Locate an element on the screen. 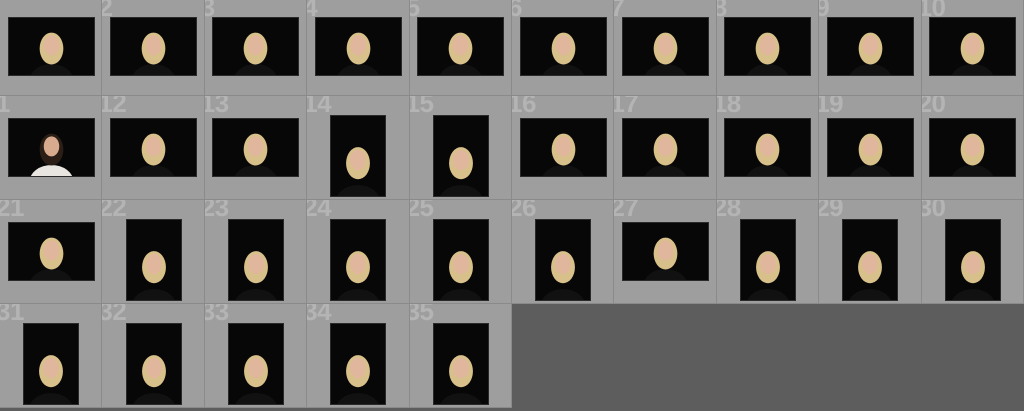 This screenshot has height=411, width=1024. thumbnail-cell: 33 is located at coordinates (256, 356).